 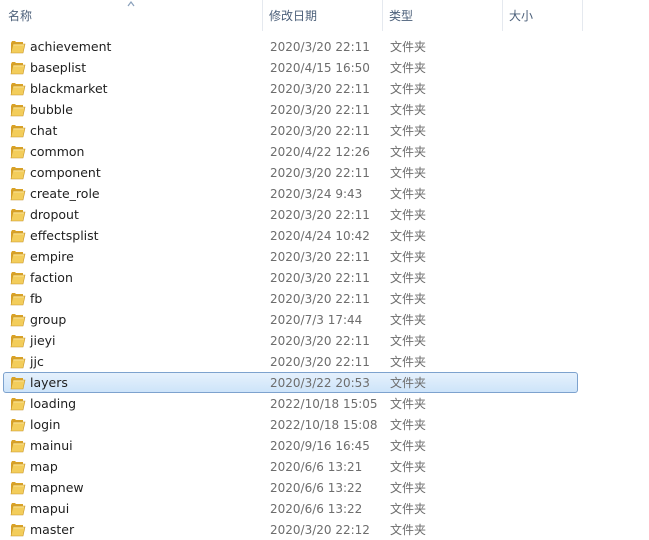 What do you see at coordinates (320, 152) in the screenshot?
I see `modified-date: 2020/4/22 12:26` at bounding box center [320, 152].